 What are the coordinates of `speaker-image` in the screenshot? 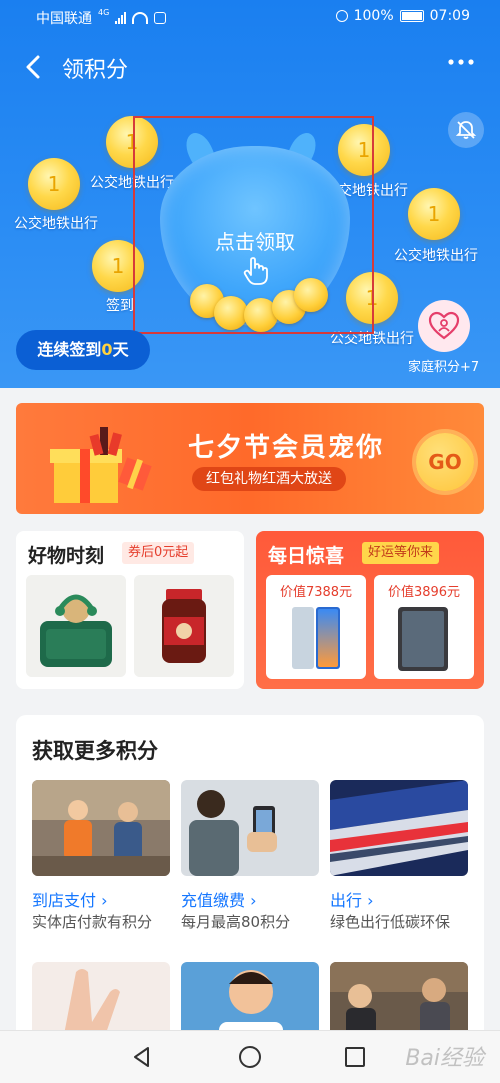 It's located at (76, 626).